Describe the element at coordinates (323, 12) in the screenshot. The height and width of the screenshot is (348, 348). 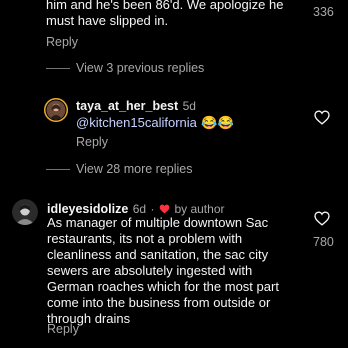
I see `like-count-partial: 336` at that location.